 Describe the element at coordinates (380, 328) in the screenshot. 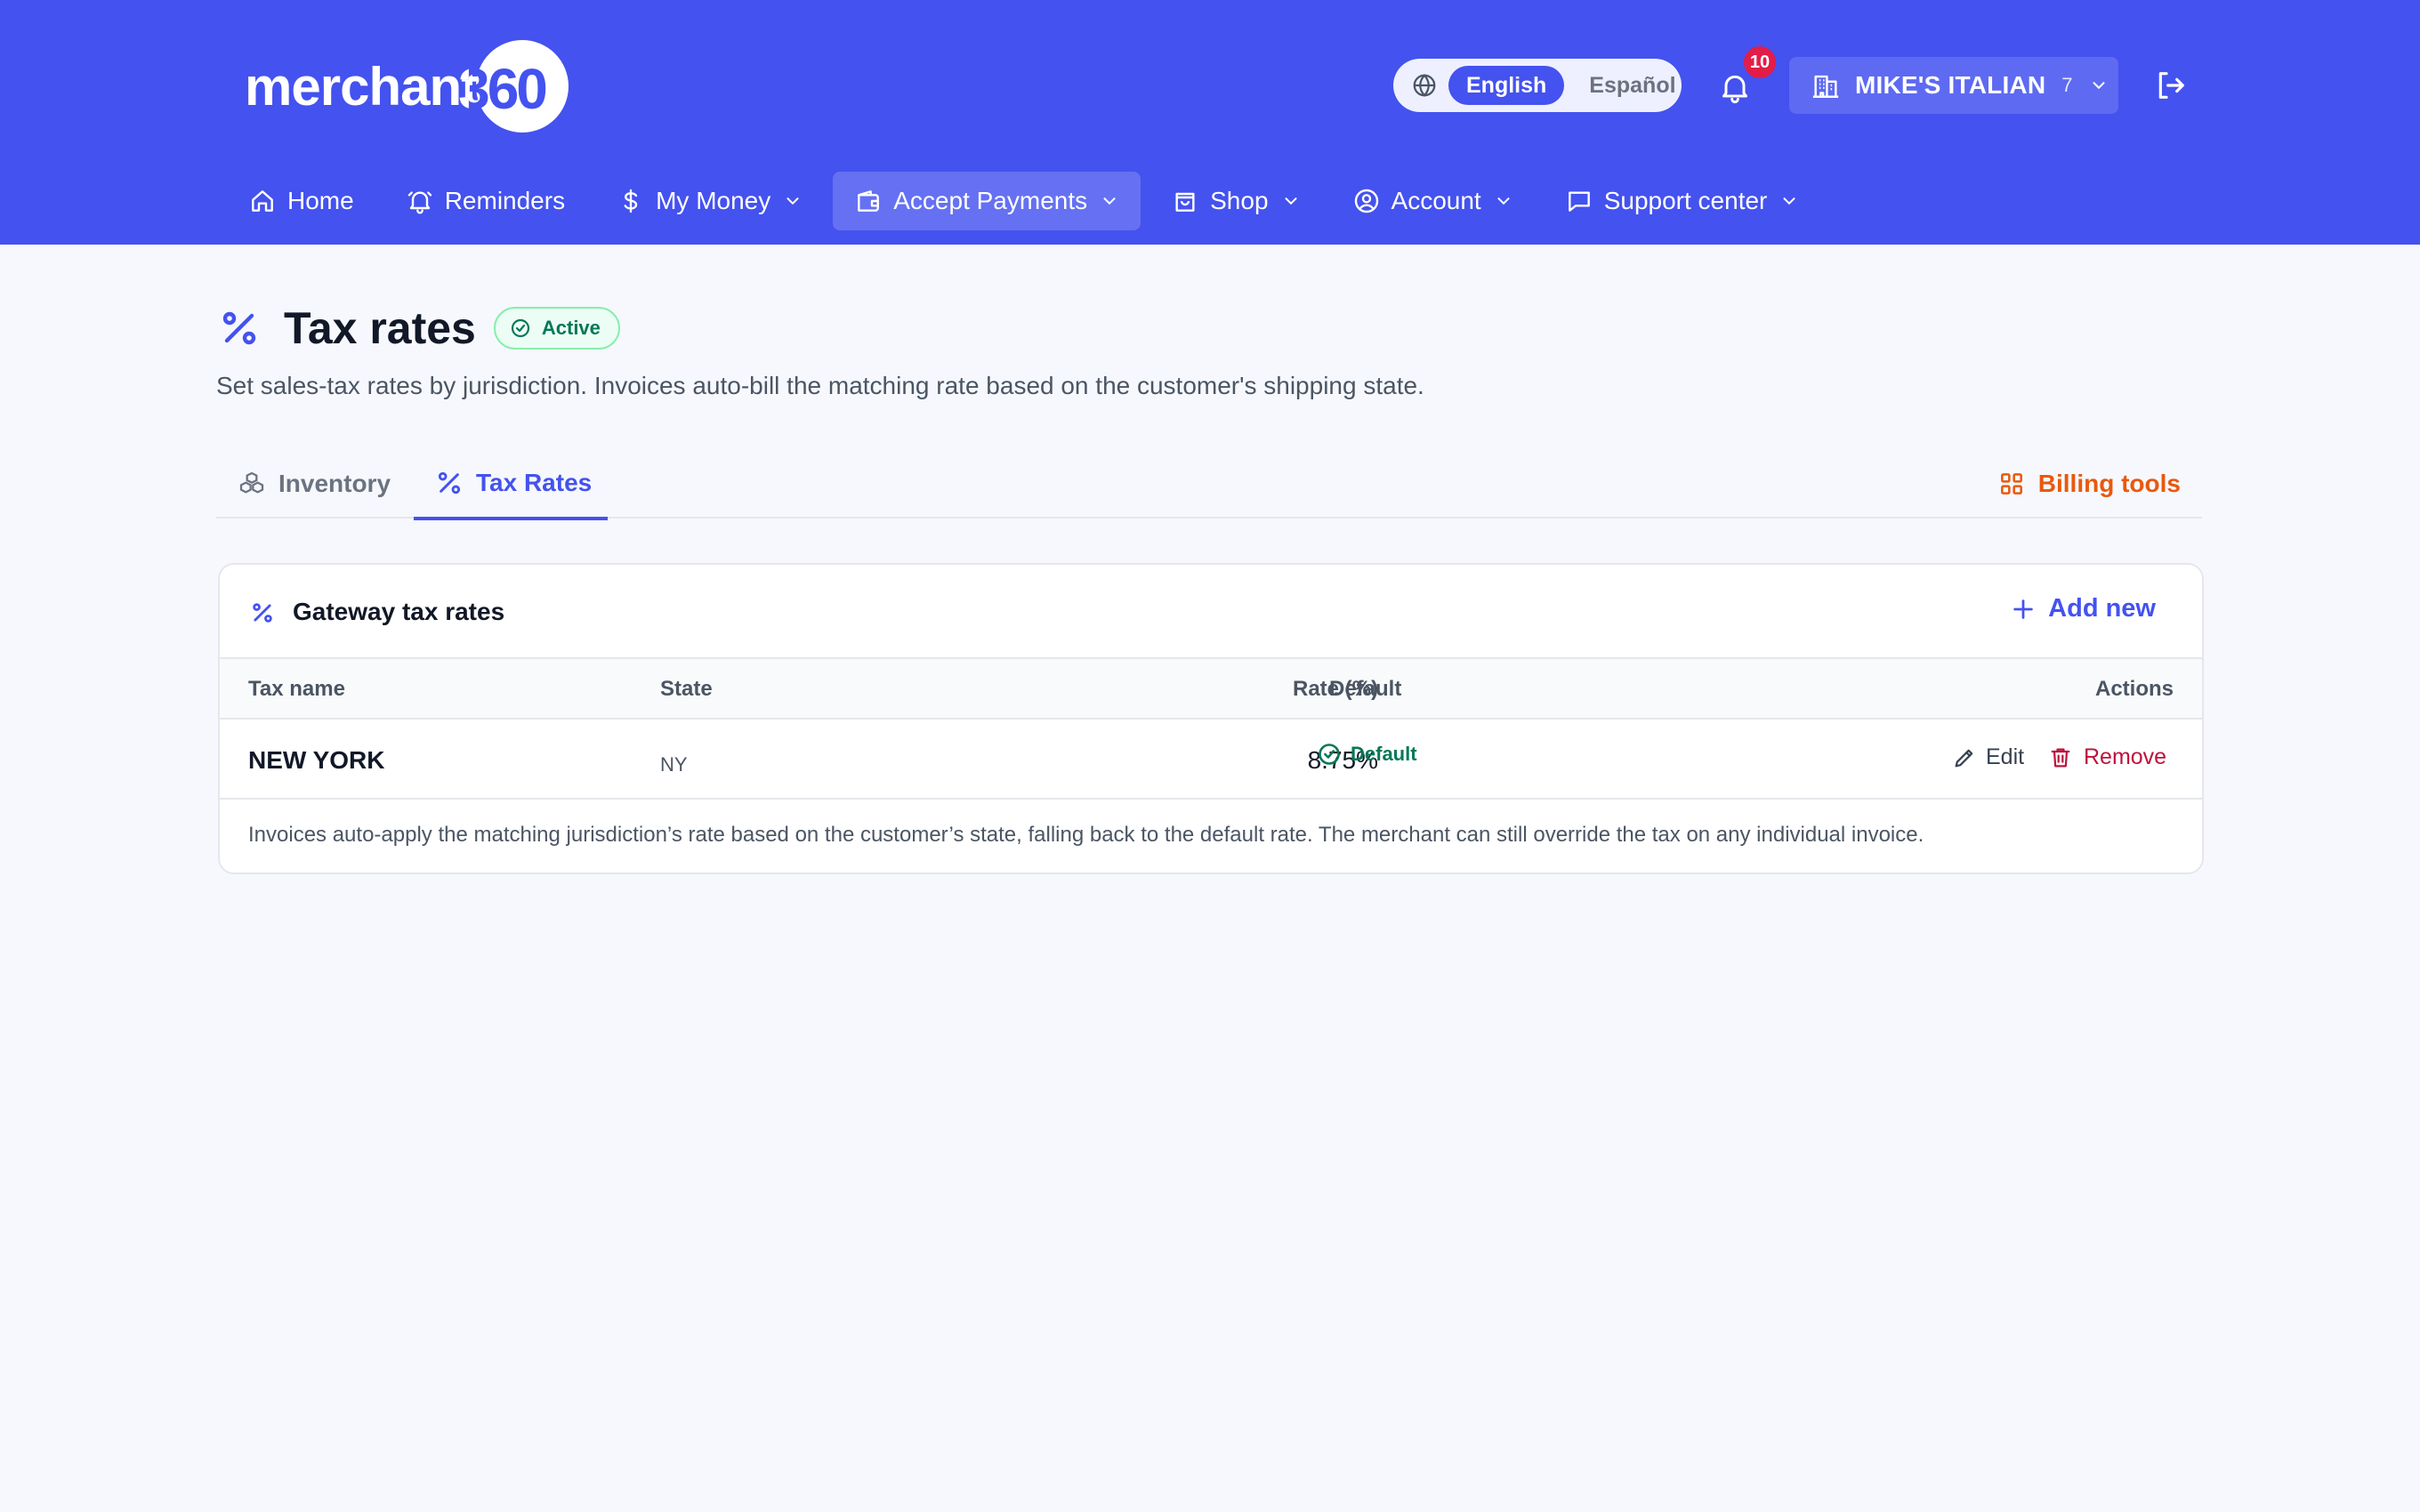

I see `page-title: Tax rates` at that location.